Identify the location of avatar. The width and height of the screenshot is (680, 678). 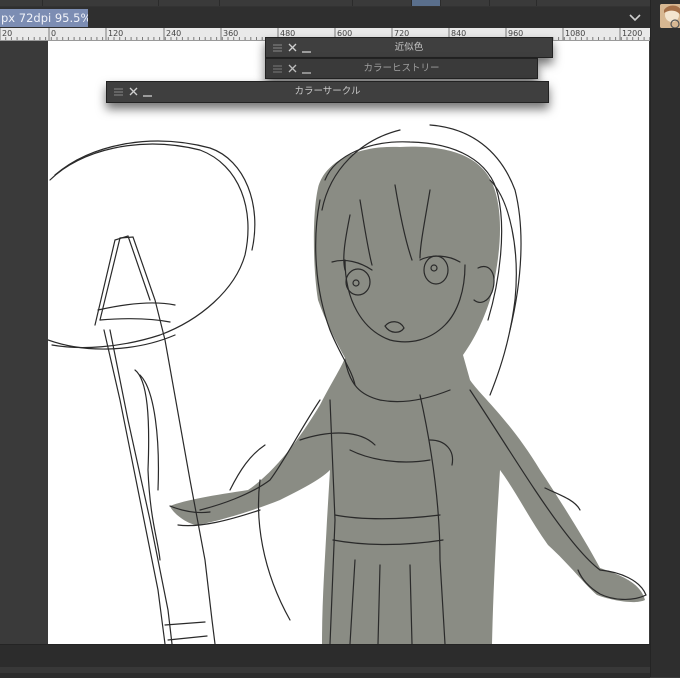
(670, 16).